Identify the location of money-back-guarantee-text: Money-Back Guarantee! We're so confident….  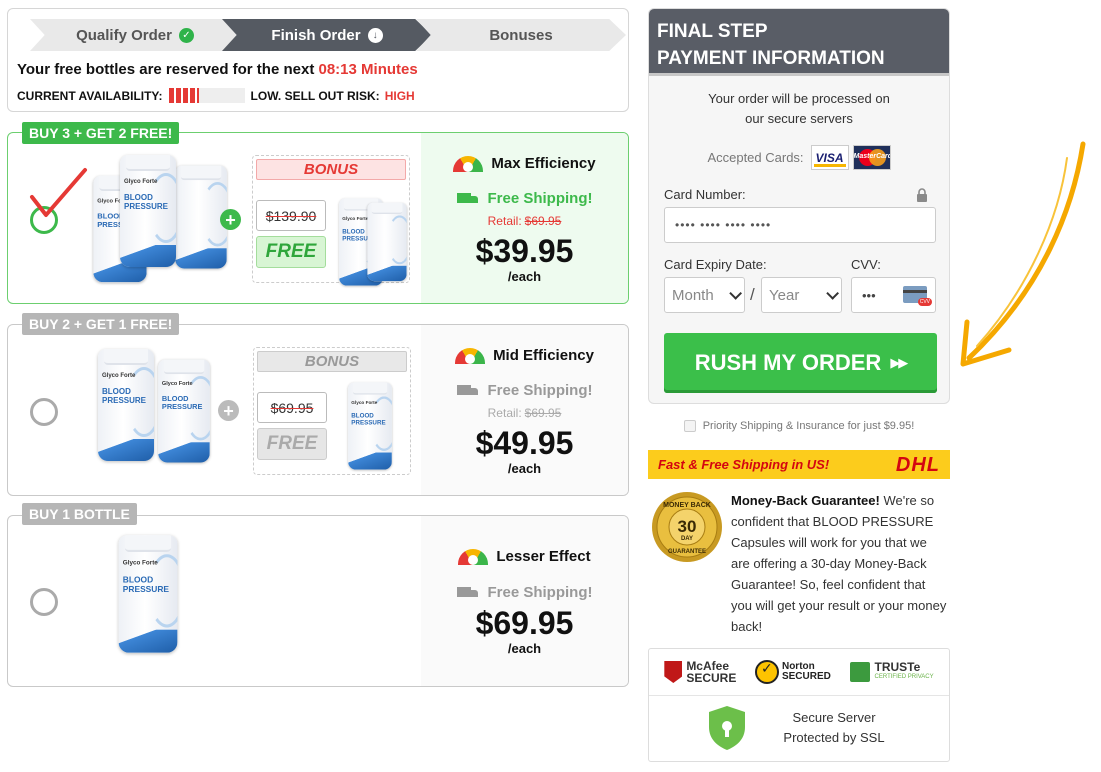
(840, 563).